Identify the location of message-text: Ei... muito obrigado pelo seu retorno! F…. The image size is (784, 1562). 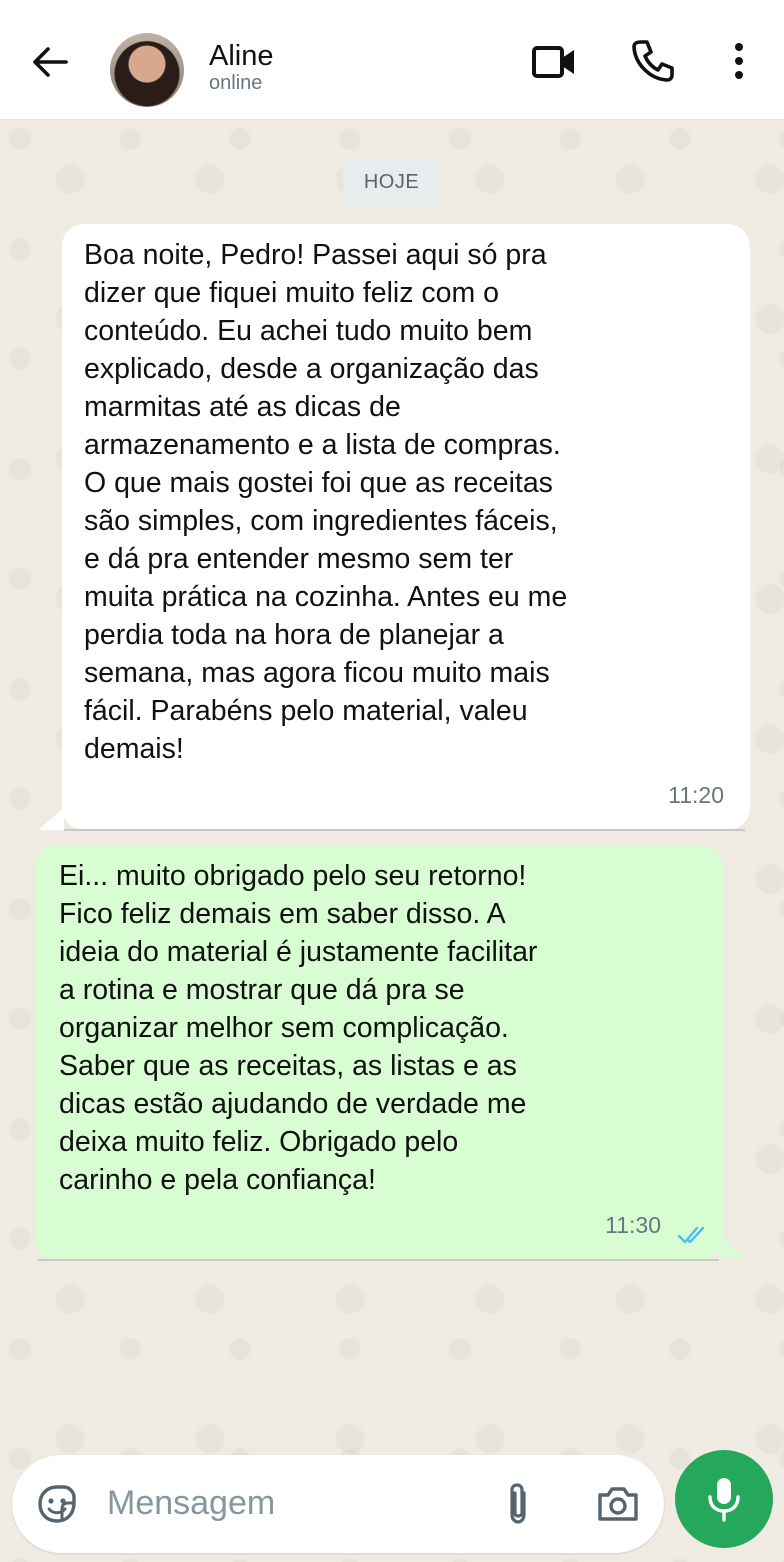
(298, 1028).